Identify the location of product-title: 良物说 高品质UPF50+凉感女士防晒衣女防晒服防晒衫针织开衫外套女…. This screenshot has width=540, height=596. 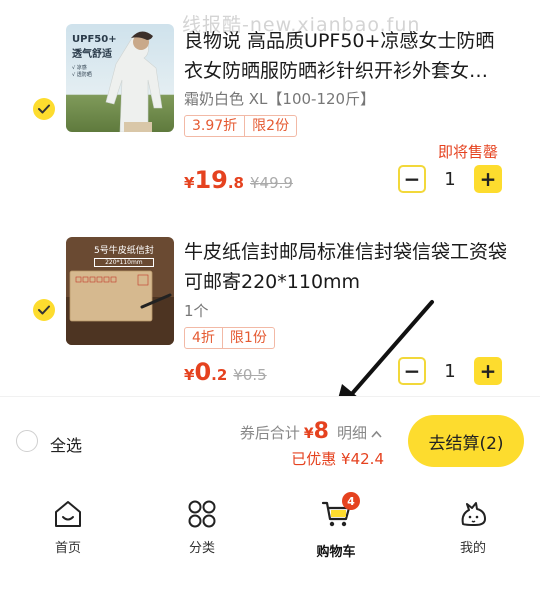
(346, 56).